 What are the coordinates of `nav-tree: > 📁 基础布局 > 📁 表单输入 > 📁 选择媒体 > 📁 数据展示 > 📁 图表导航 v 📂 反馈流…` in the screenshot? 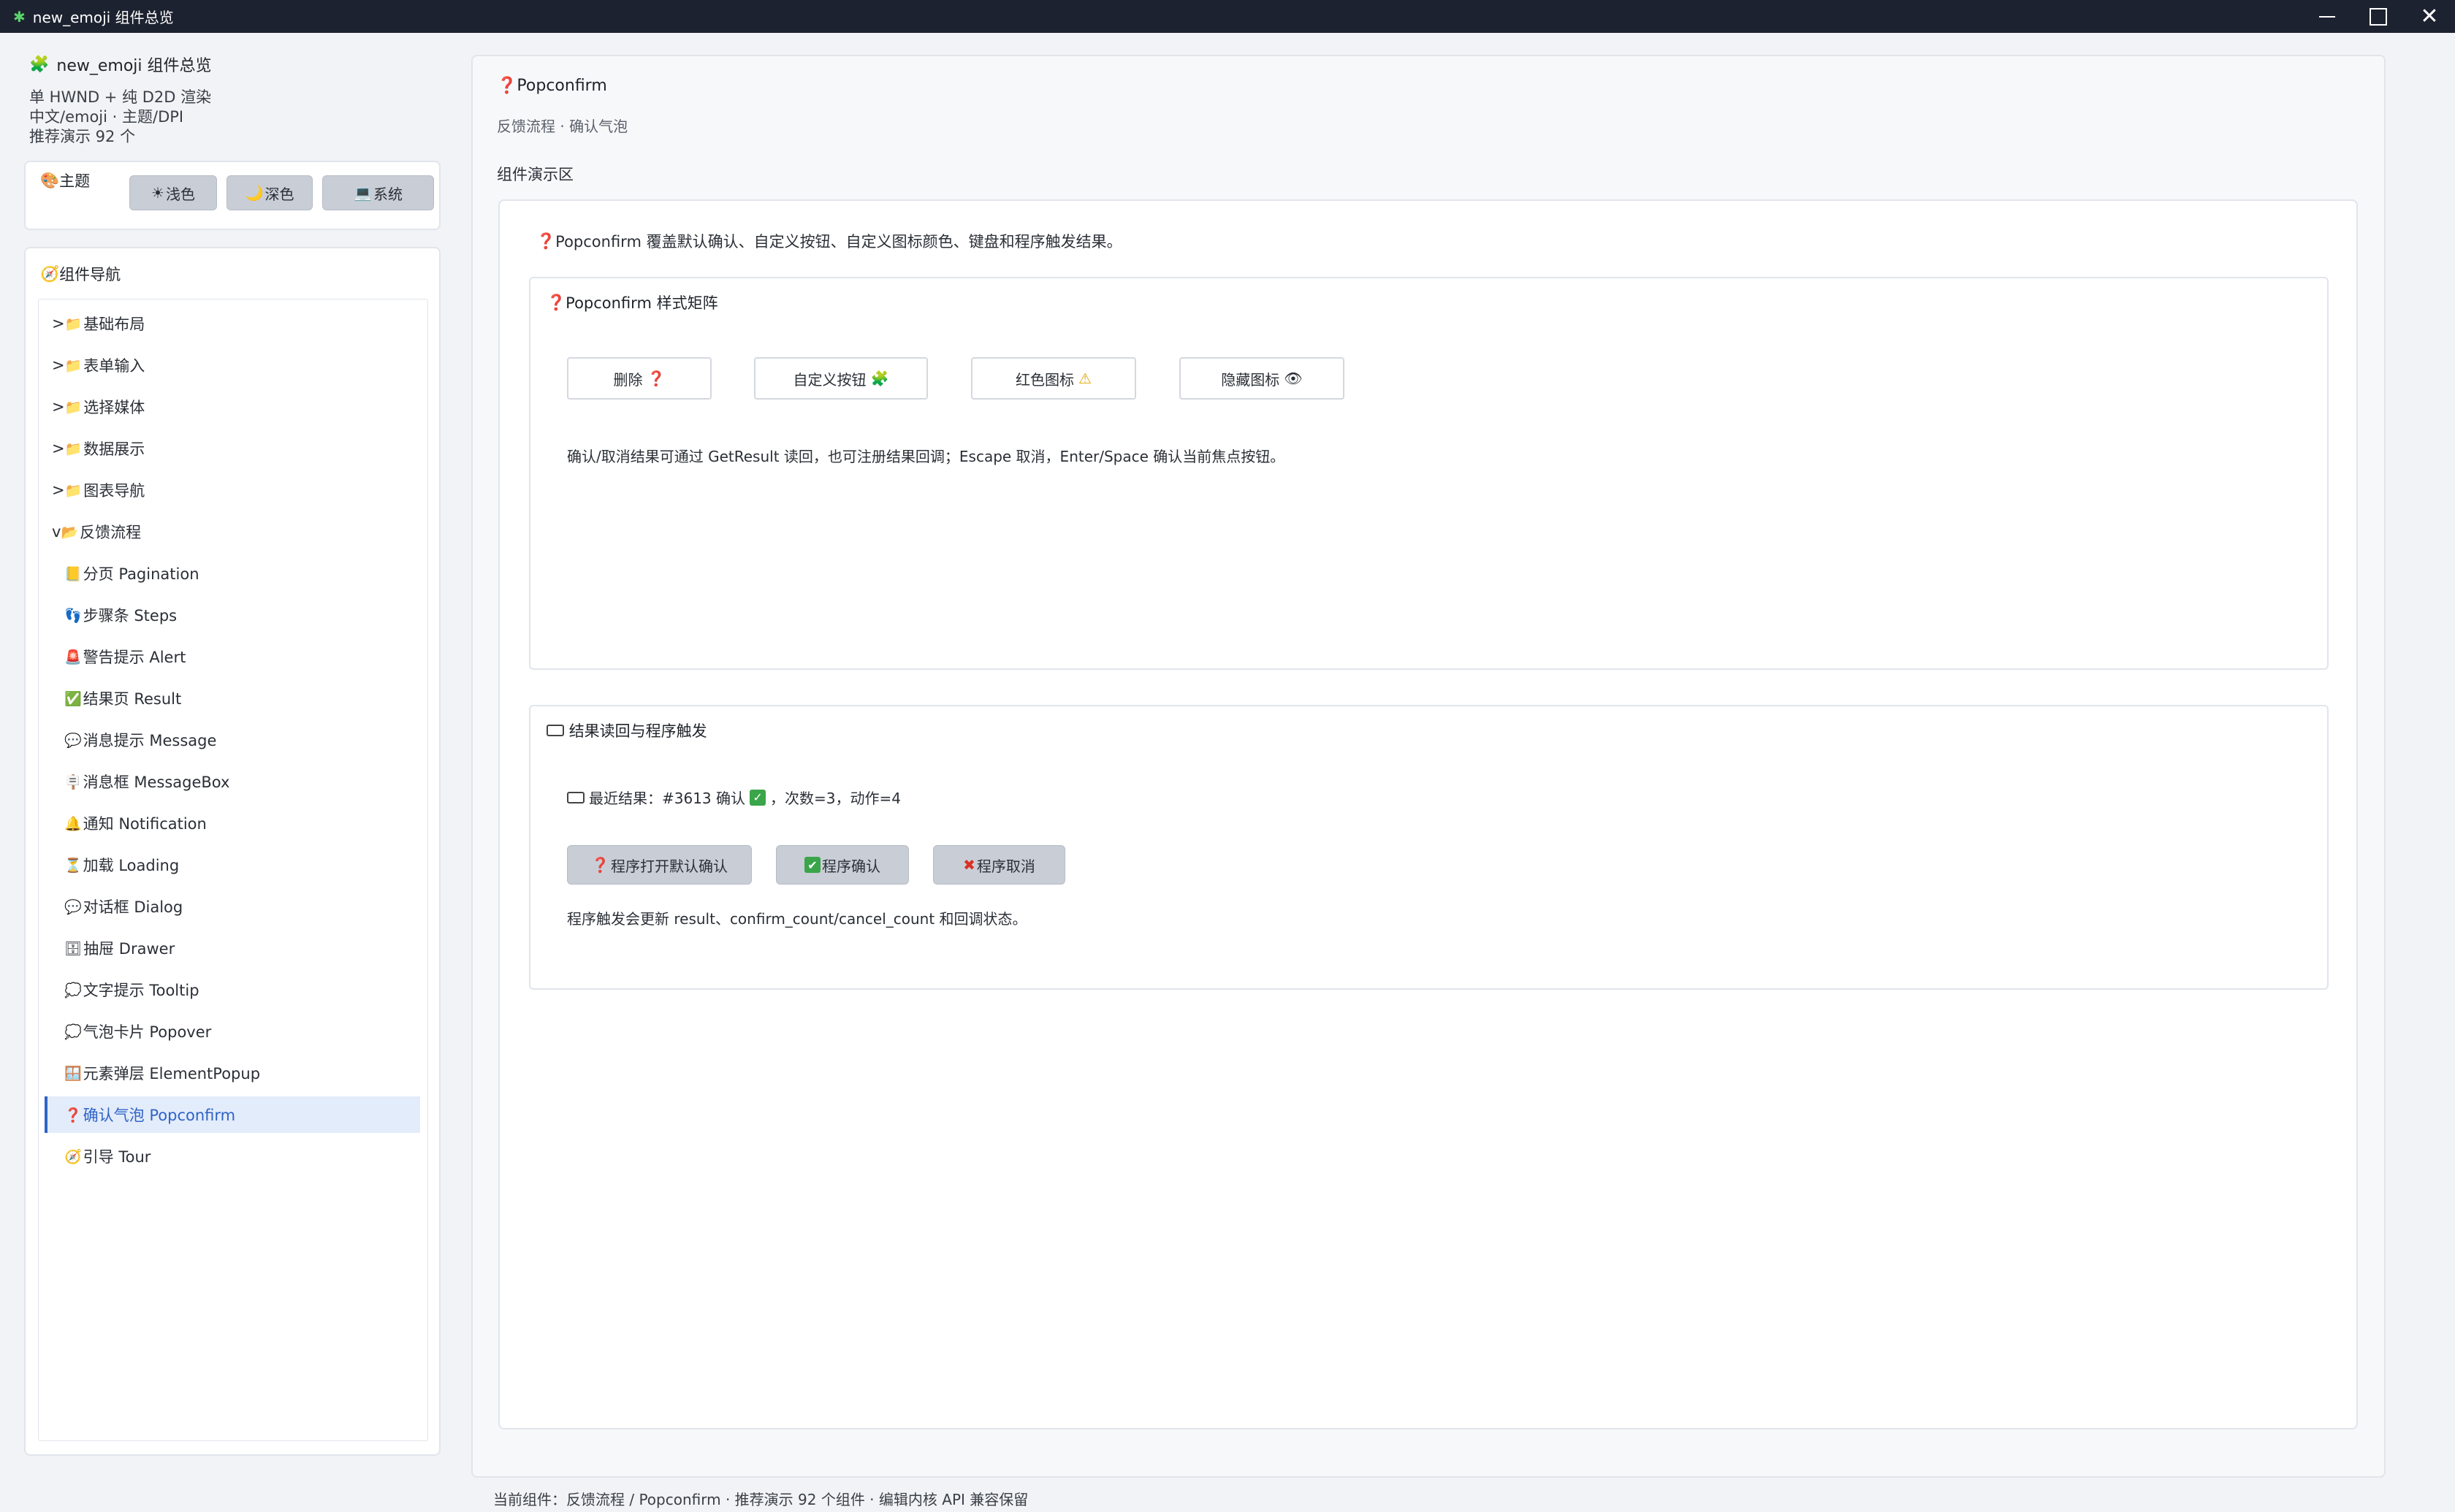 It's located at (233, 870).